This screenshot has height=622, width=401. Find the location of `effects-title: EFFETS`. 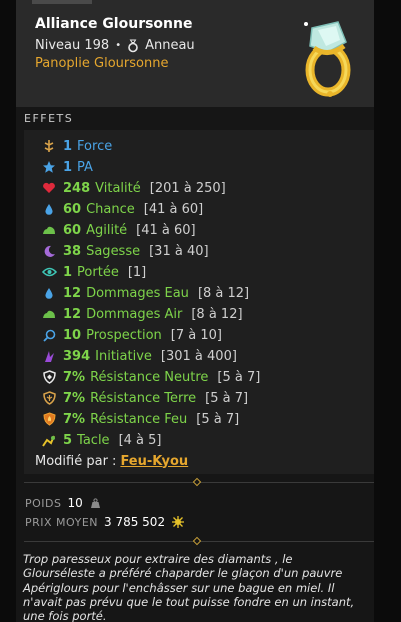

effects-title: EFFETS is located at coordinates (49, 118).